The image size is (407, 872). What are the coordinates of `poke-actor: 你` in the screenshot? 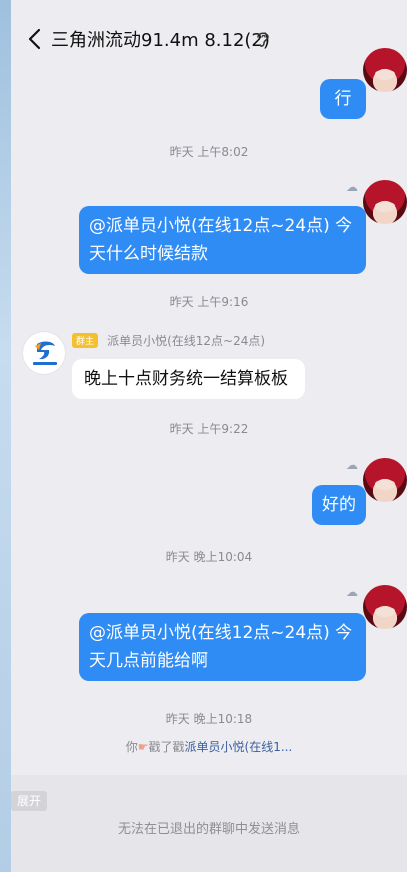 It's located at (131, 747).